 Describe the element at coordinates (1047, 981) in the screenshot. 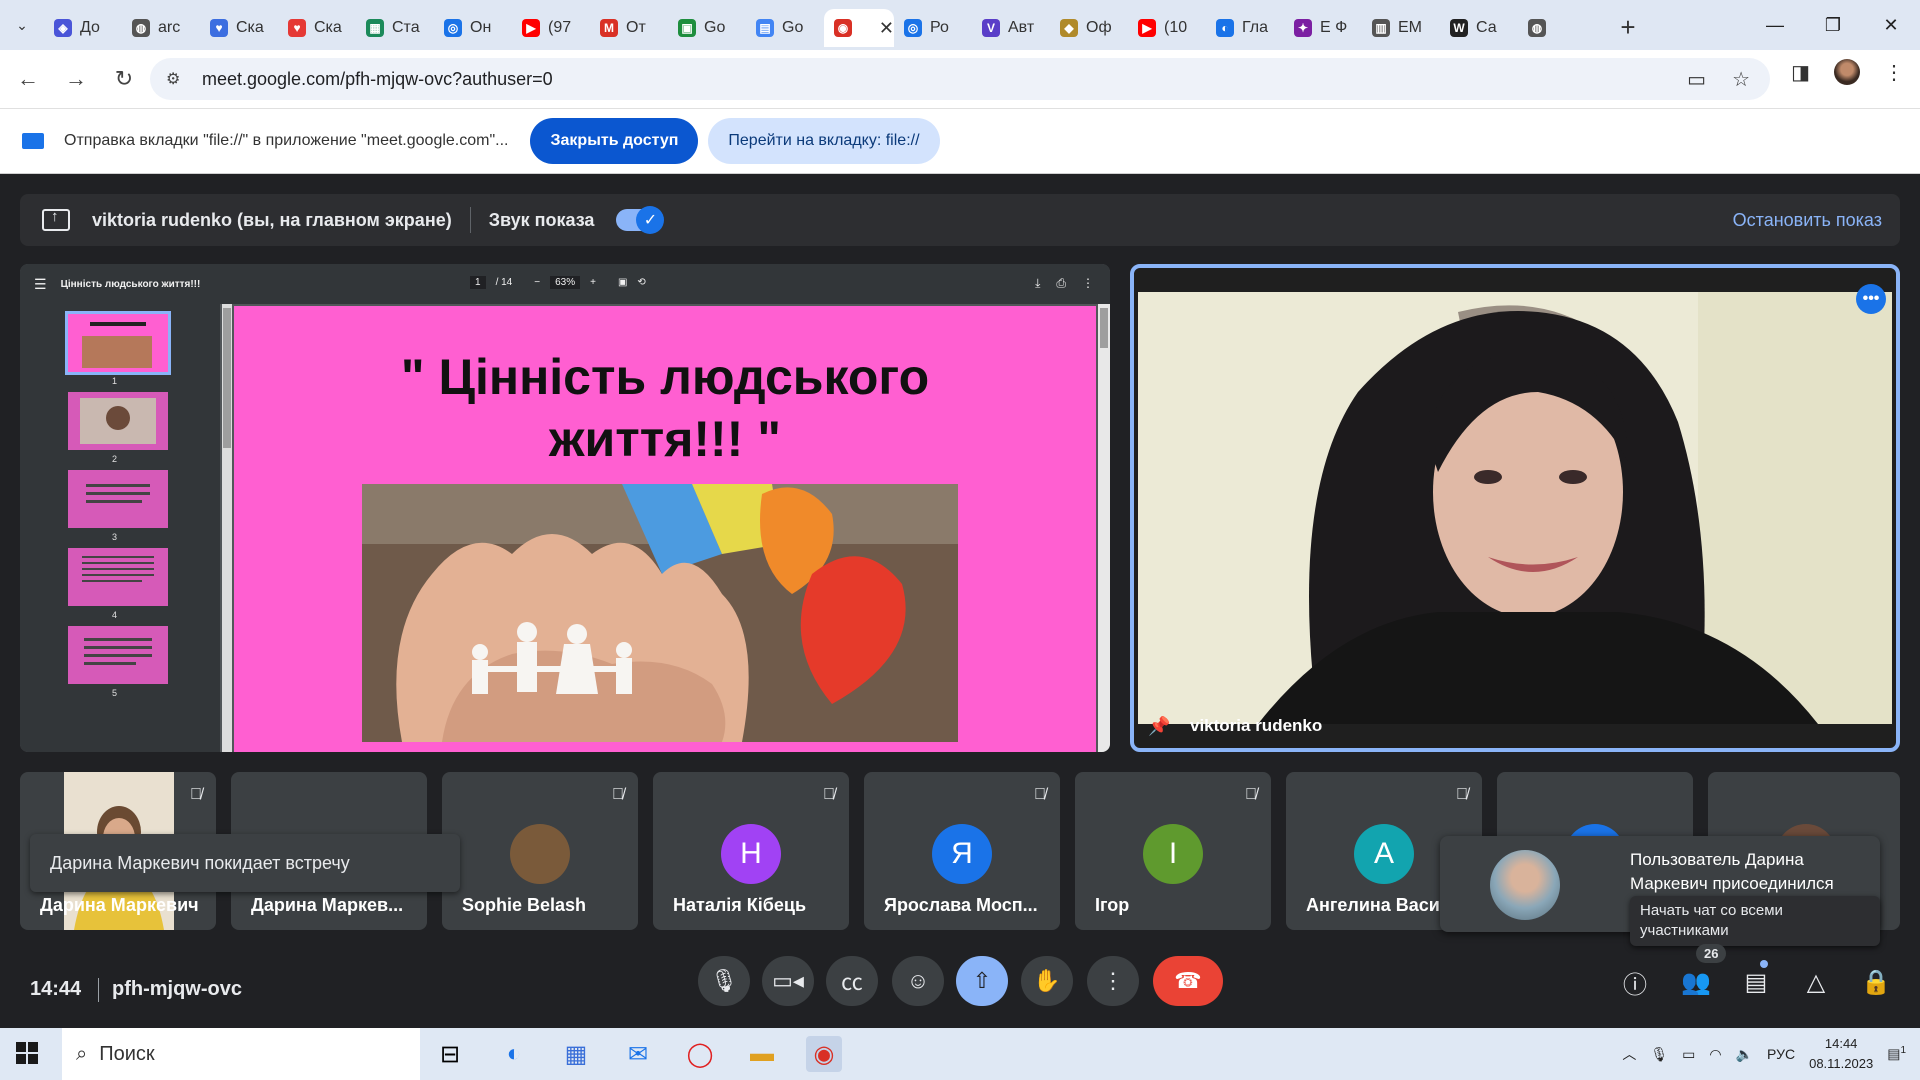

I see `raise-hand-button: ✋` at that location.